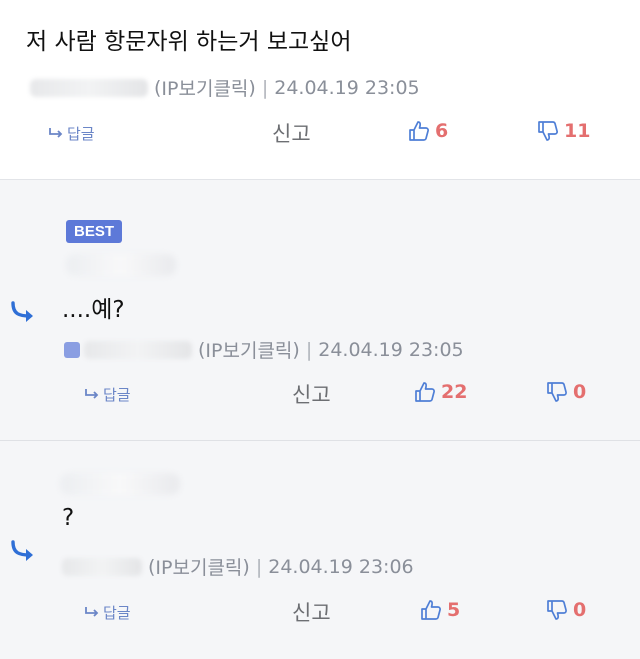  Describe the element at coordinates (442, 131) in the screenshot. I see `upvote-count: 6` at that location.